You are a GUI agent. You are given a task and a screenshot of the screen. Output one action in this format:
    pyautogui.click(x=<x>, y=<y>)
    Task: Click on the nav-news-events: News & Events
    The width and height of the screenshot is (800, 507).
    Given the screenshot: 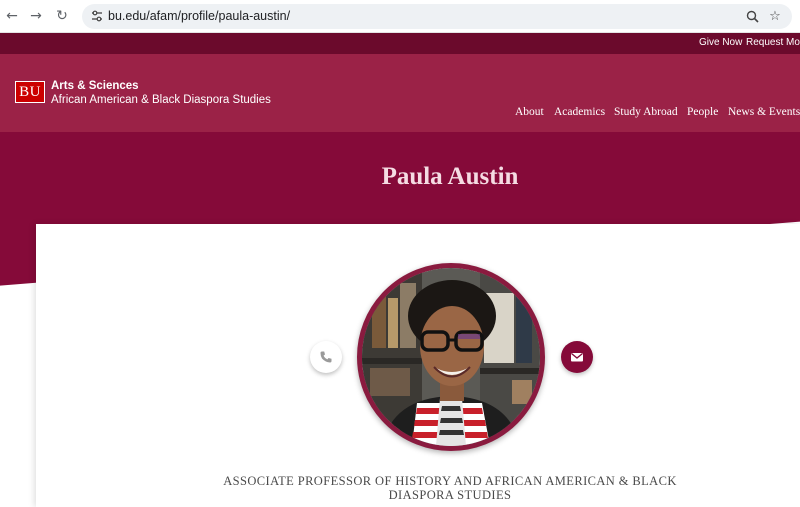 What is the action you would take?
    pyautogui.click(x=764, y=112)
    